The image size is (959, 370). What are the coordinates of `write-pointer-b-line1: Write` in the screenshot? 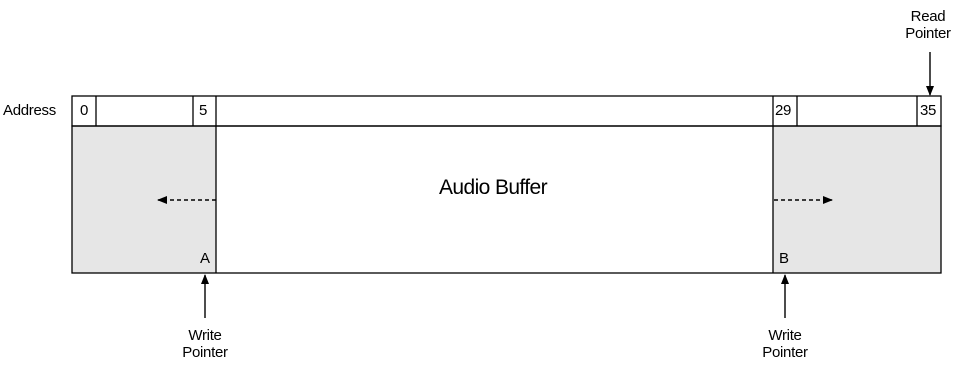 It's located at (785, 335).